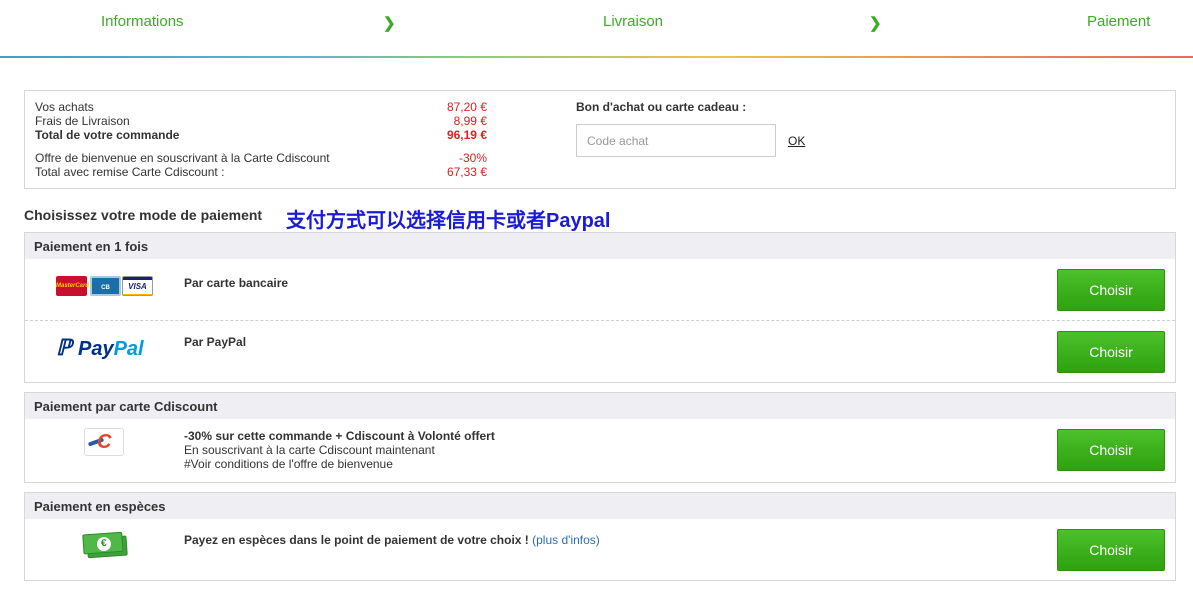 The height and width of the screenshot is (593, 1193). I want to click on progress-divider, so click(596, 57).